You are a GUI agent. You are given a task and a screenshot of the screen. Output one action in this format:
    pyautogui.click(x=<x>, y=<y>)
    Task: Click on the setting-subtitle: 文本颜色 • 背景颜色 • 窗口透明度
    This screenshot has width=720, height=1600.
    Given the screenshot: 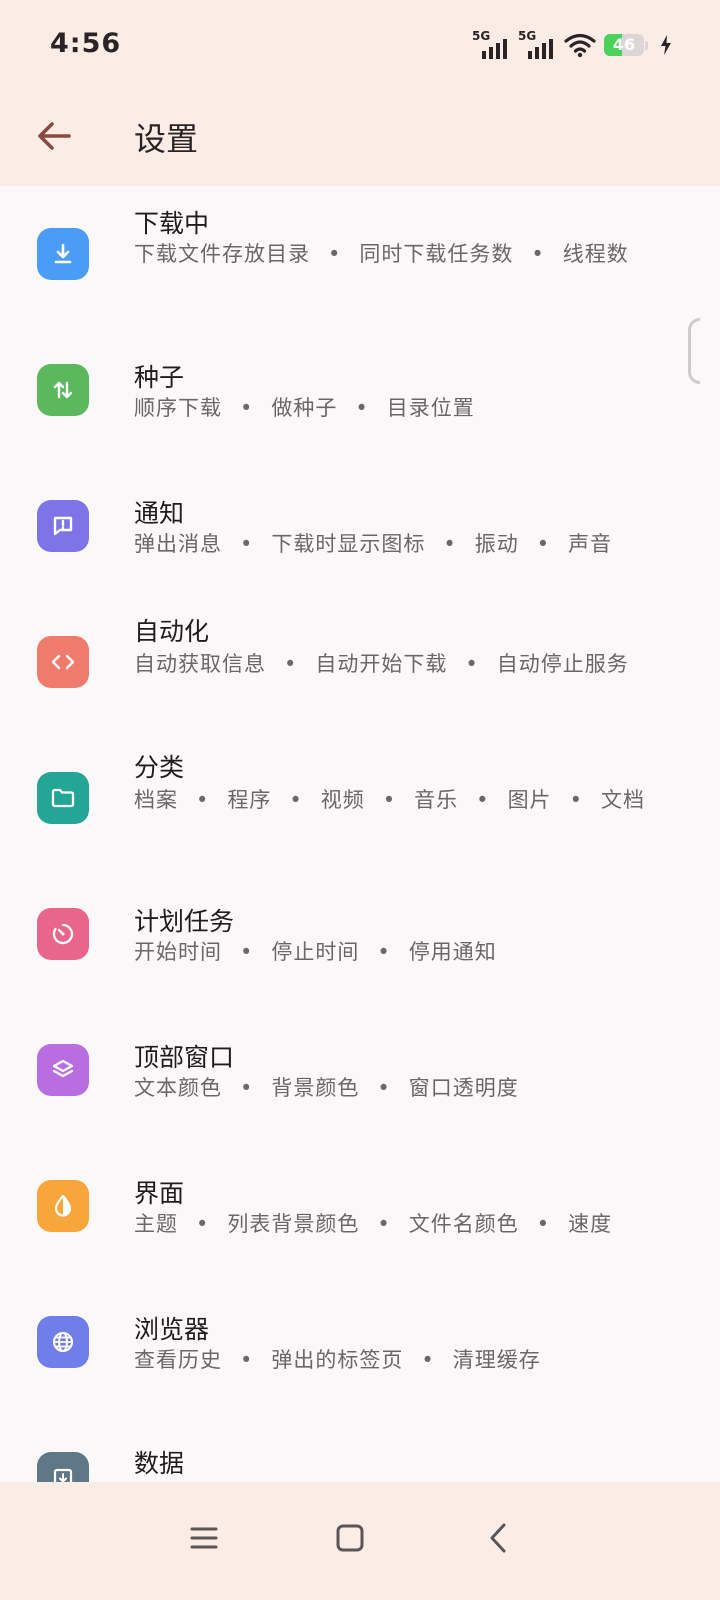 What is the action you would take?
    pyautogui.click(x=326, y=1088)
    